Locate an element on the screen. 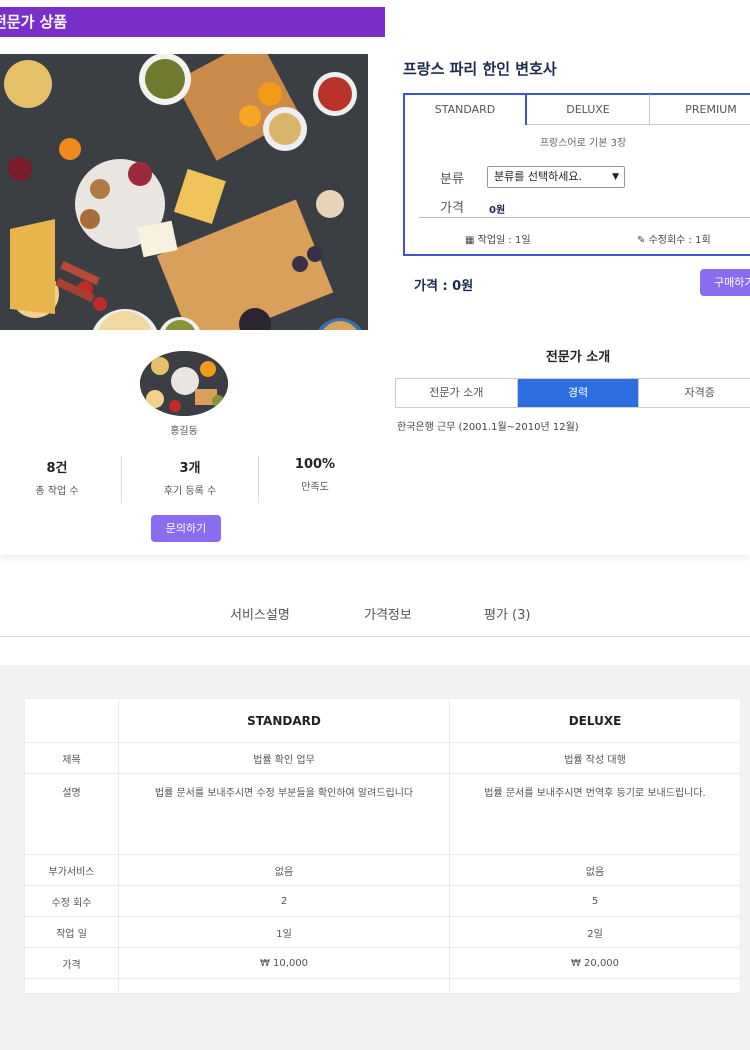  table-cell: 2일 is located at coordinates (595, 932).